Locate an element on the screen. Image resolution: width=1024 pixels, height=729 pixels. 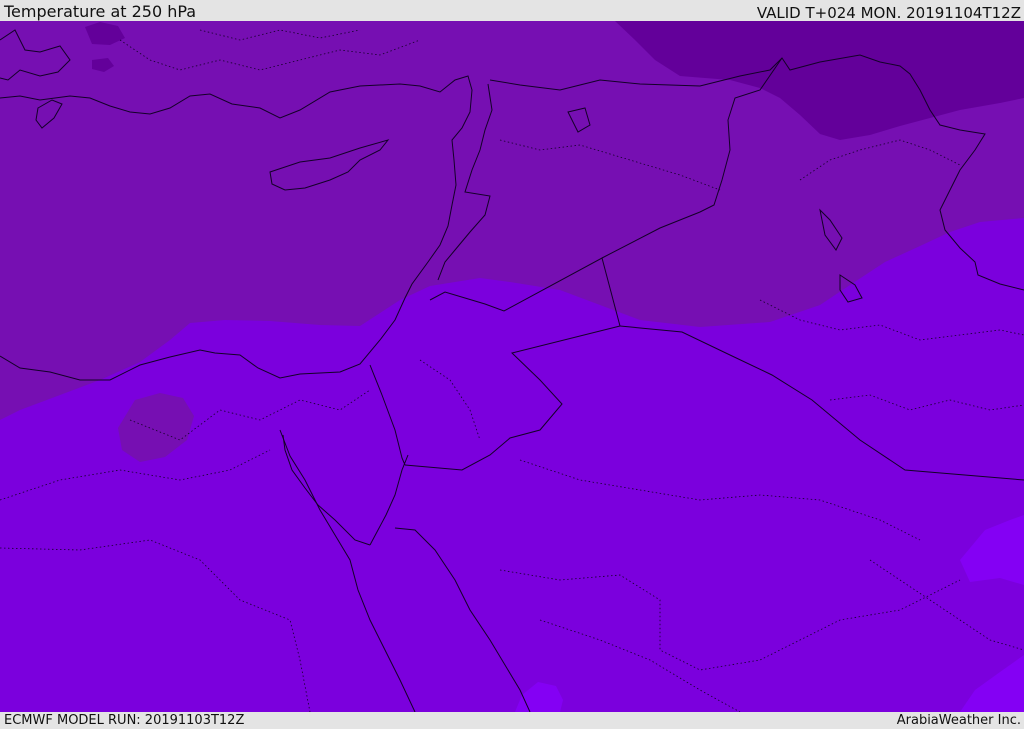
map-title: Temperature at 250 hPa is located at coordinates (100, 11).